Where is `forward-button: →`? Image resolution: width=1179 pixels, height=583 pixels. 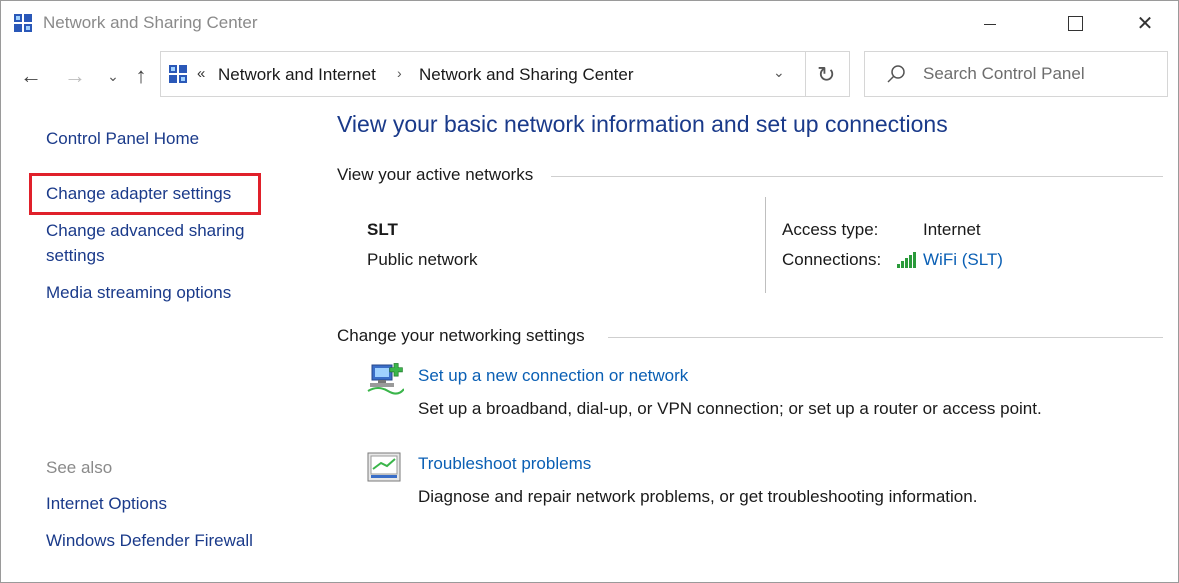 forward-button: → is located at coordinates (75, 76).